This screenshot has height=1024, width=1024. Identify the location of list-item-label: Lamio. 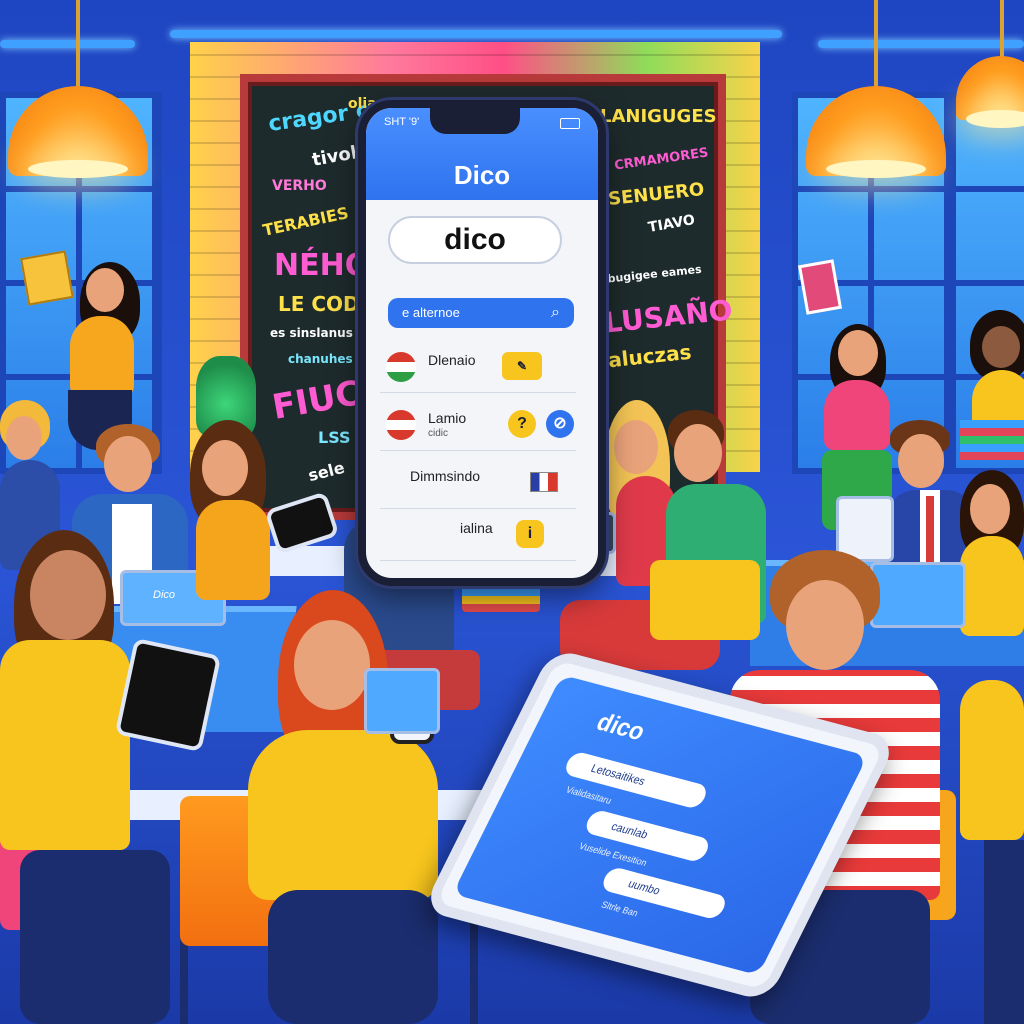
(447, 418).